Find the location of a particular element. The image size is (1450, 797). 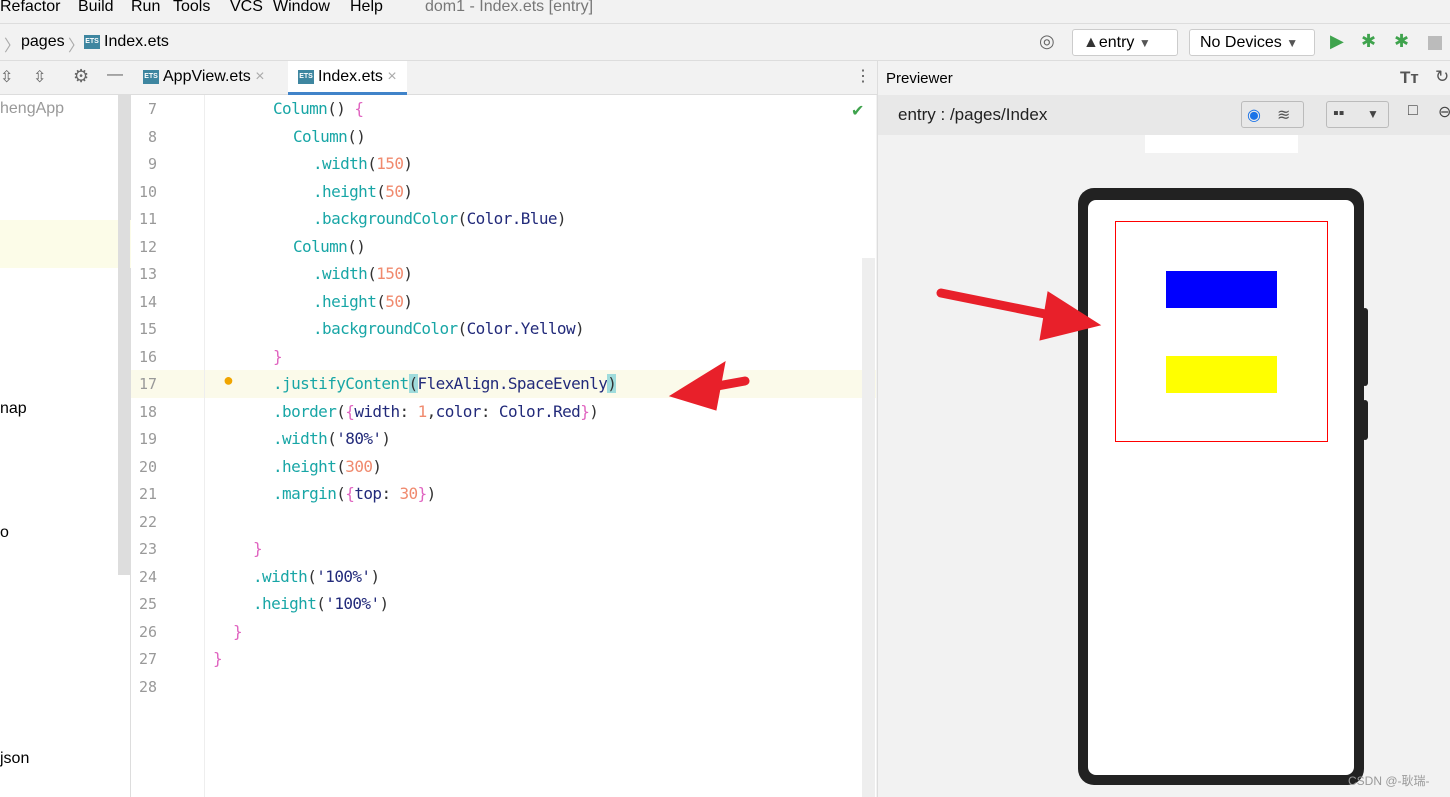

annotation-arrows is located at coordinates (885, 349).